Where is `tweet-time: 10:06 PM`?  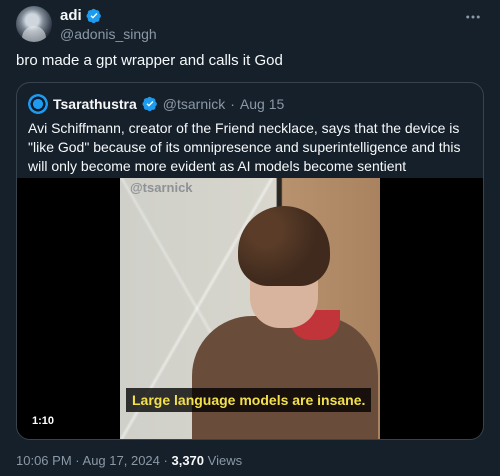
tweet-time: 10:06 PM is located at coordinates (44, 460).